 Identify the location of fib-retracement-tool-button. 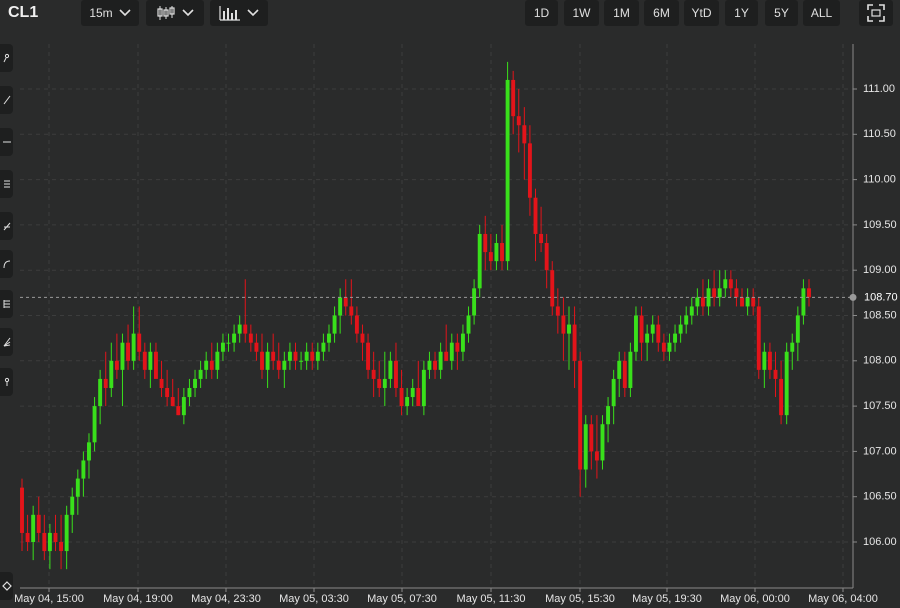
(6, 184).